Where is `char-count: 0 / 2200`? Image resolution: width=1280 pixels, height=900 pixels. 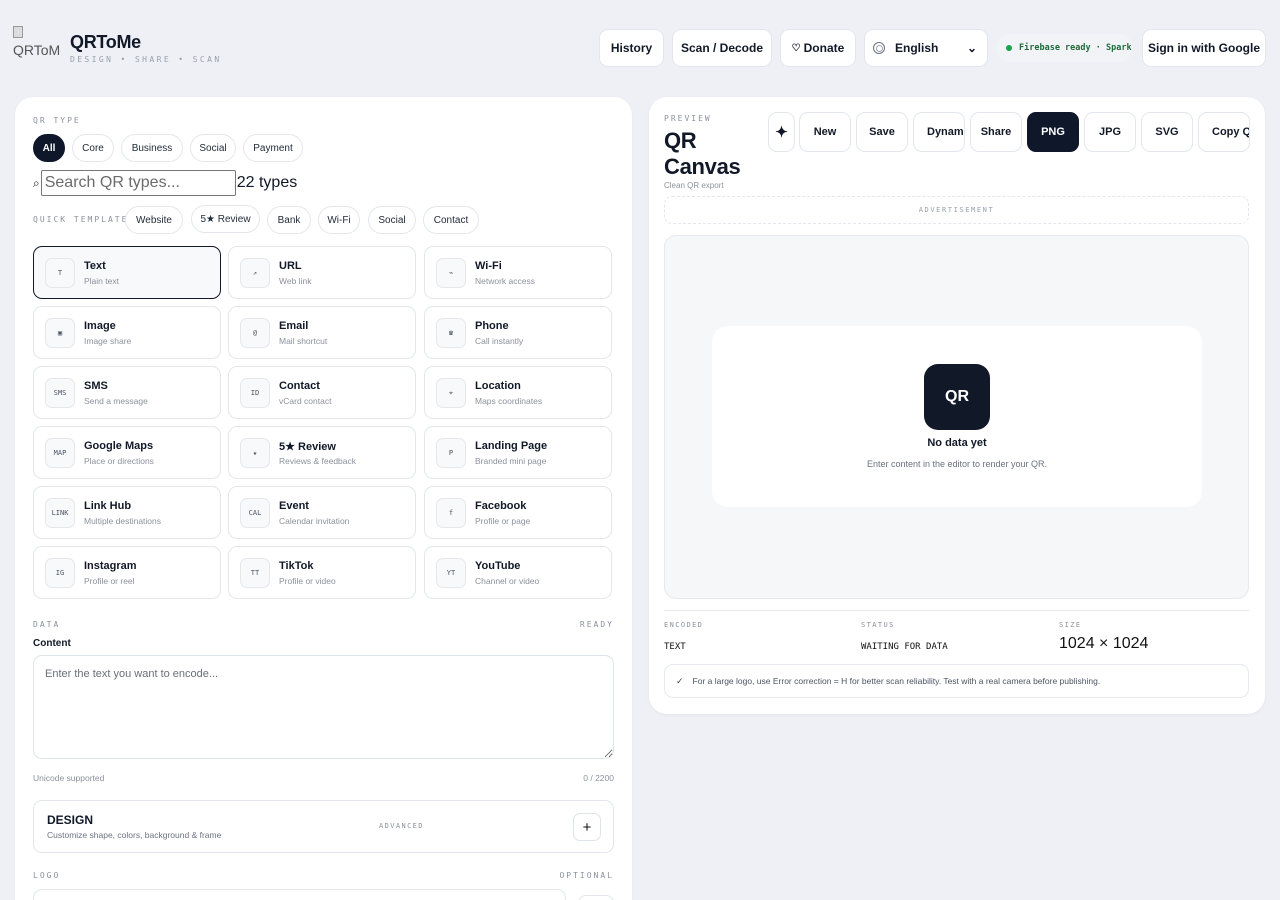 char-count: 0 / 2200 is located at coordinates (598, 778).